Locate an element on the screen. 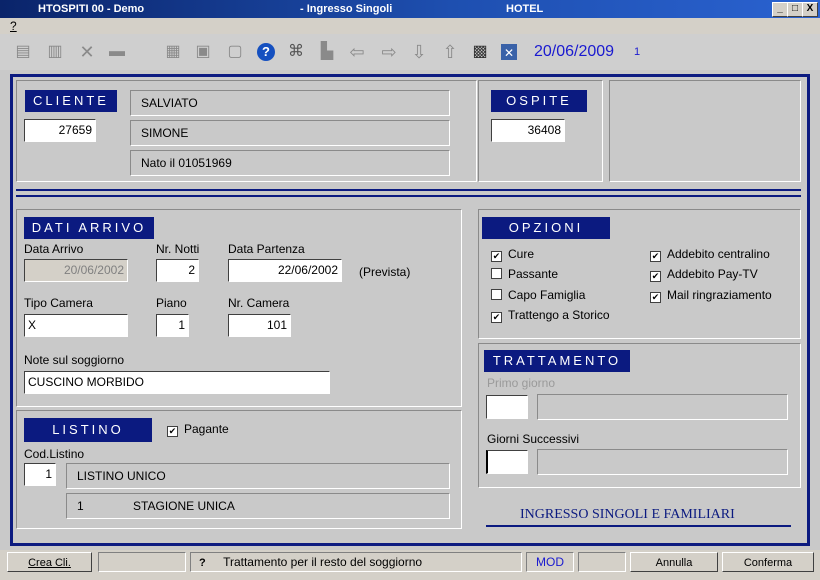 The height and width of the screenshot is (580, 820). cliente-surname: SALVIATO is located at coordinates (290, 103).